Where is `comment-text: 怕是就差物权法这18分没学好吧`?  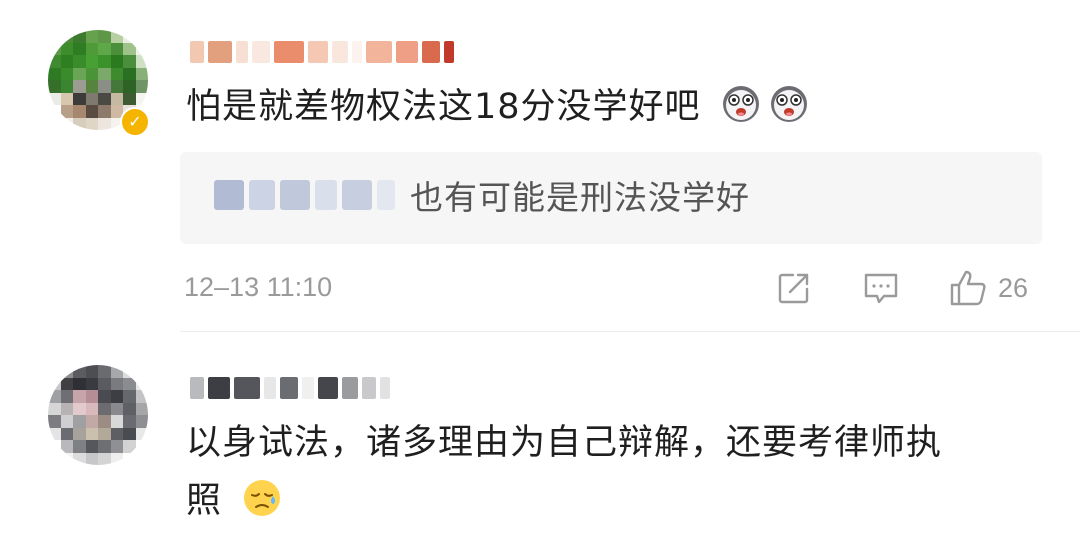 comment-text: 怕是就差物权法这18分没学好吧 is located at coordinates (497, 107).